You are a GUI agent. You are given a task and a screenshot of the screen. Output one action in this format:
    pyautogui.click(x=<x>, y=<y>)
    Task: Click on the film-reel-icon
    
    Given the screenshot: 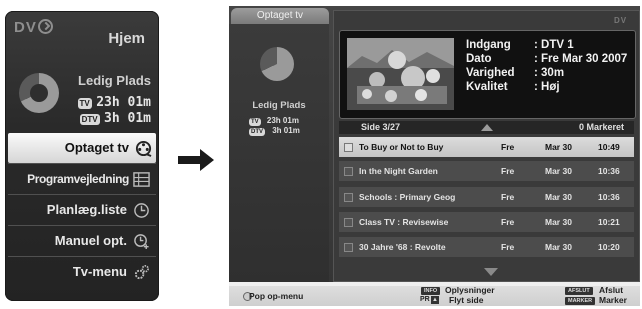 What is the action you would take?
    pyautogui.click(x=143, y=149)
    